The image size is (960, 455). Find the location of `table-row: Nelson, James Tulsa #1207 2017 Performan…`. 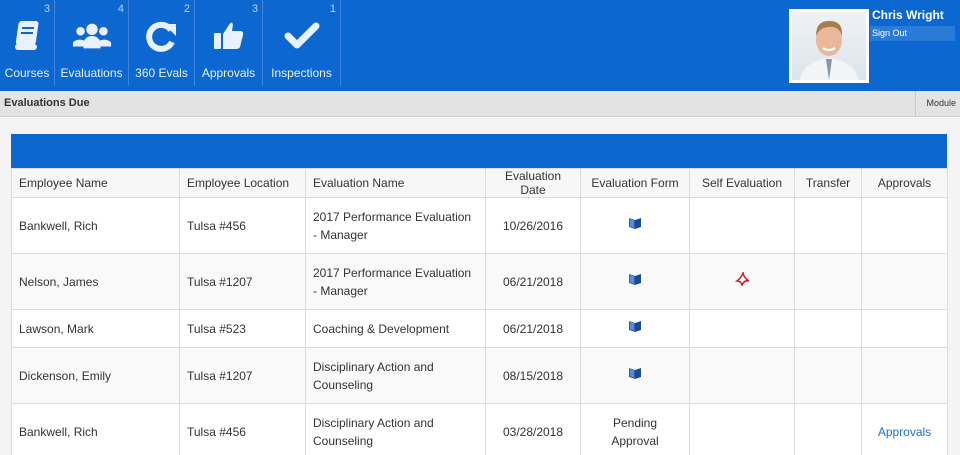

table-row: Nelson, James Tulsa #1207 2017 Performan… is located at coordinates (479, 281).